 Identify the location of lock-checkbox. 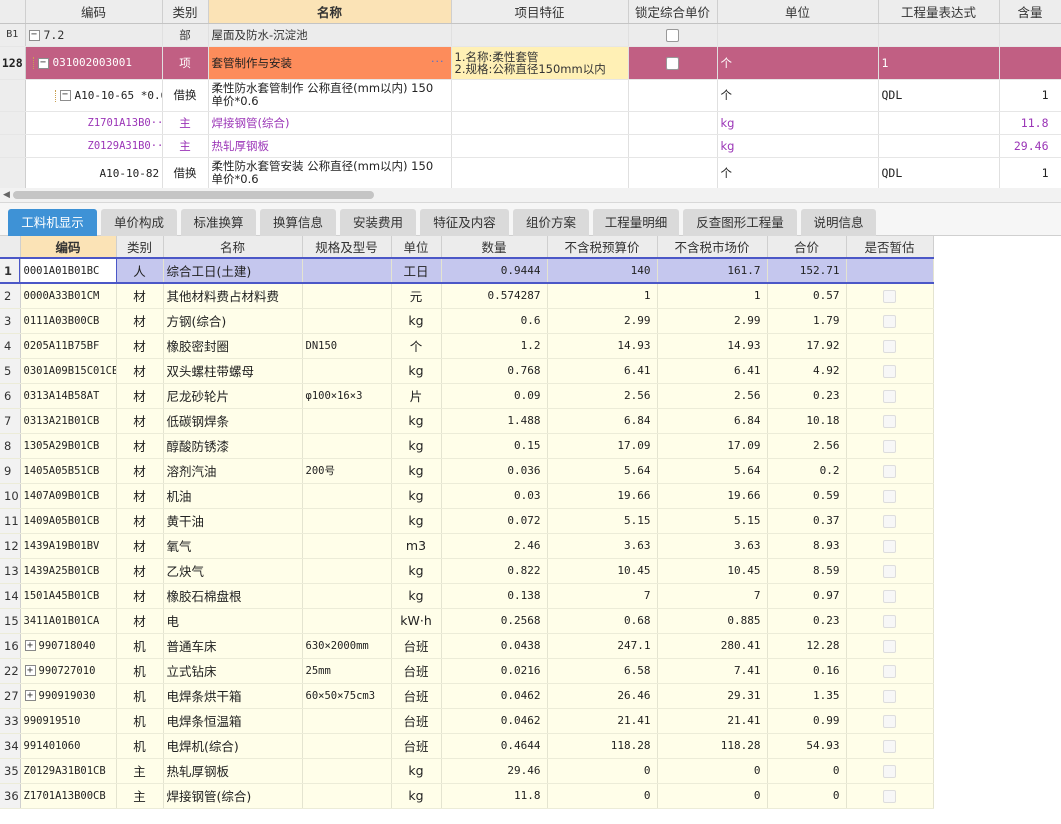
(672, 63).